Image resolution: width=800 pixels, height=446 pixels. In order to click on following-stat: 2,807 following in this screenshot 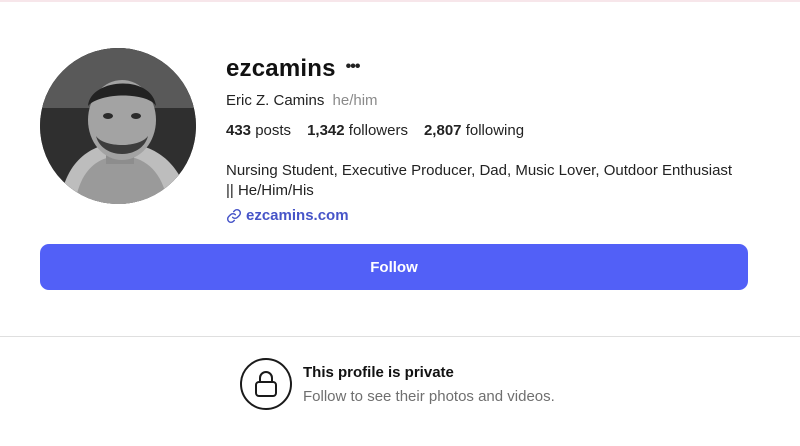, I will do `click(474, 130)`.